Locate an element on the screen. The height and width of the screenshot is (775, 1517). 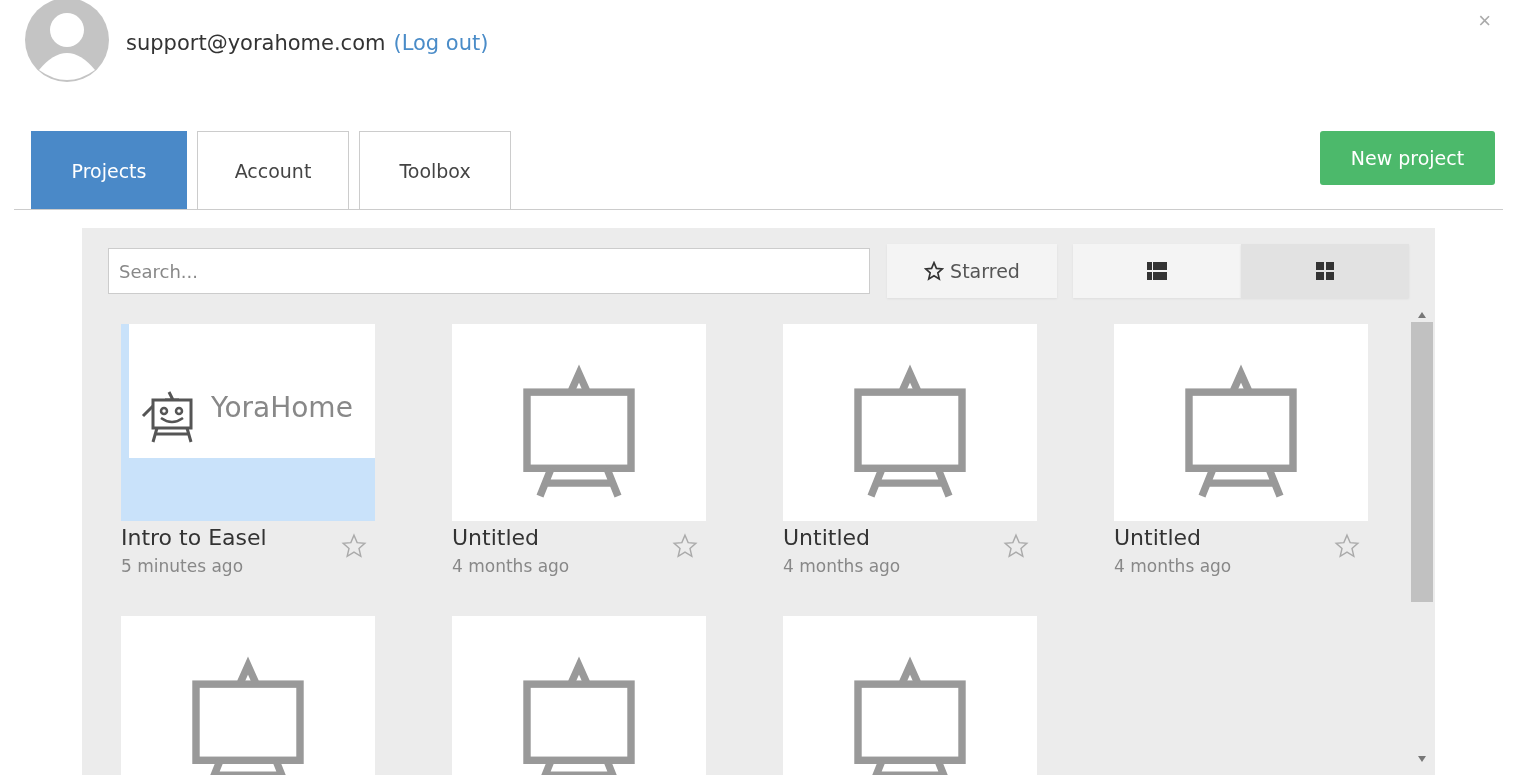
grid-view-icon is located at coordinates (1325, 271).